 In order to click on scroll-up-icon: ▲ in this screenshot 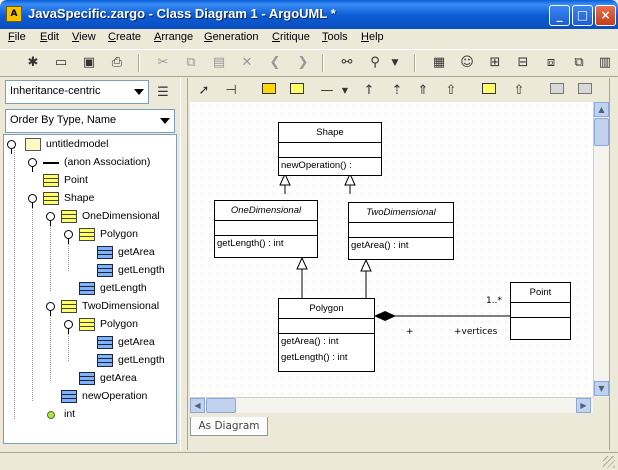, I will do `click(601, 109)`.